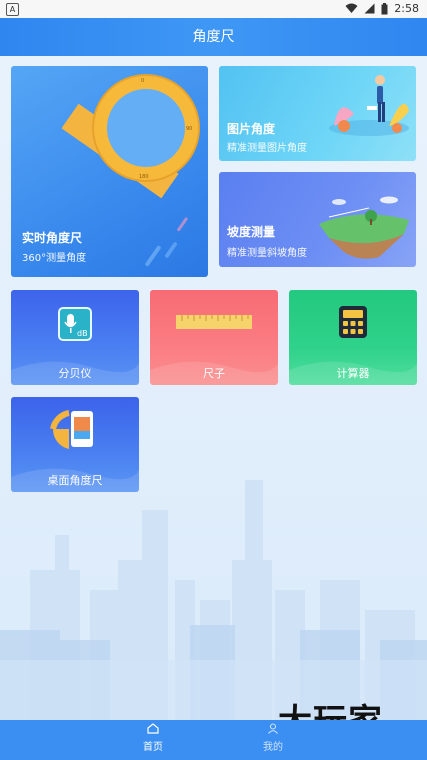 The width and height of the screenshot is (427, 760). I want to click on card-title: 分贝仪, so click(75, 373).